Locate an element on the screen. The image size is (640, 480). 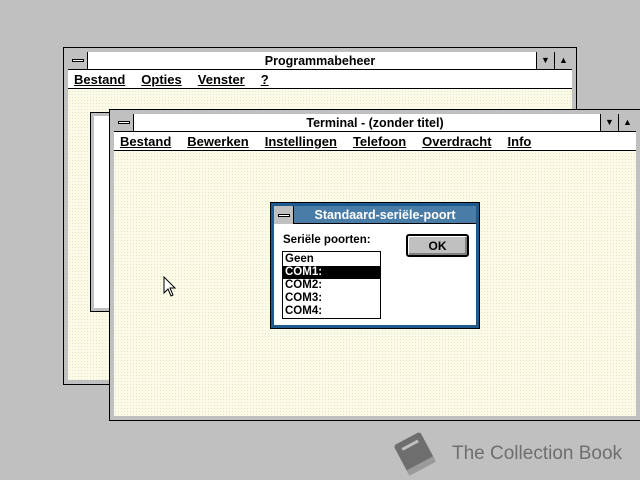
dialog-titlebar: Standaard-seriële-poort is located at coordinates (375, 215).